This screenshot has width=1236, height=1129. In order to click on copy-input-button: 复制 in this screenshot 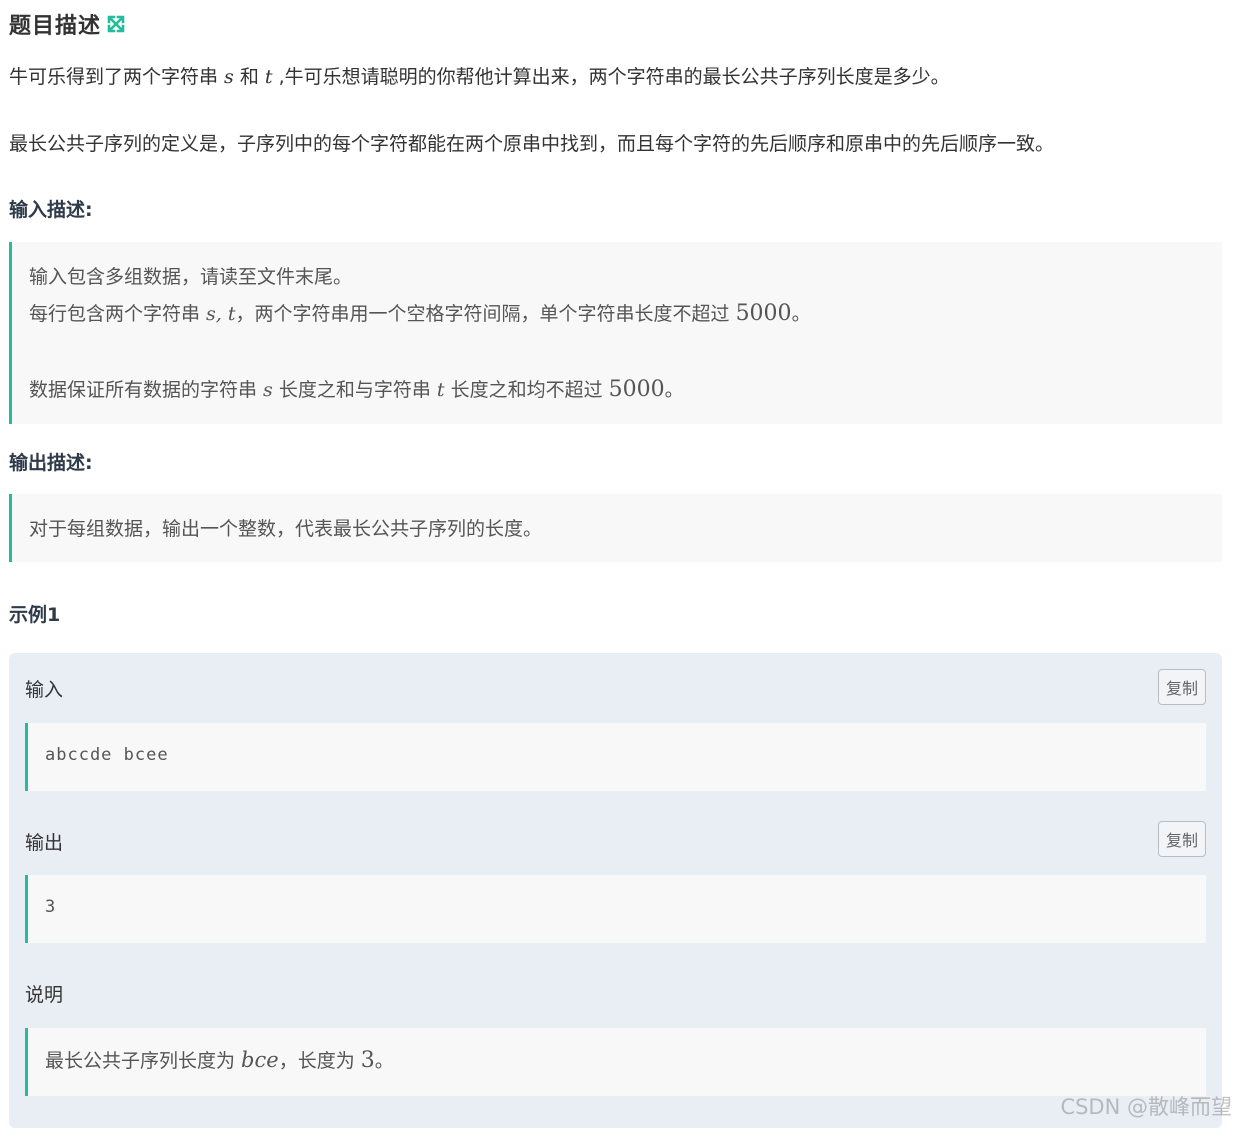, I will do `click(1182, 687)`.